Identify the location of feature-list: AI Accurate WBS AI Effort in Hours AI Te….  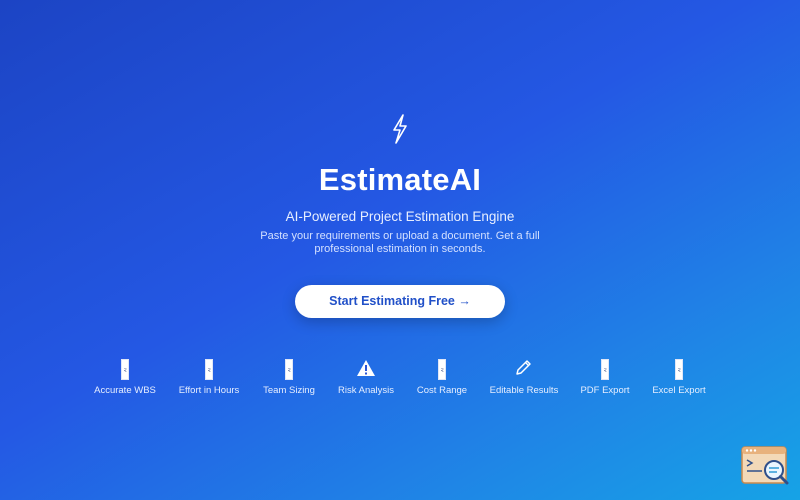
(400, 382).